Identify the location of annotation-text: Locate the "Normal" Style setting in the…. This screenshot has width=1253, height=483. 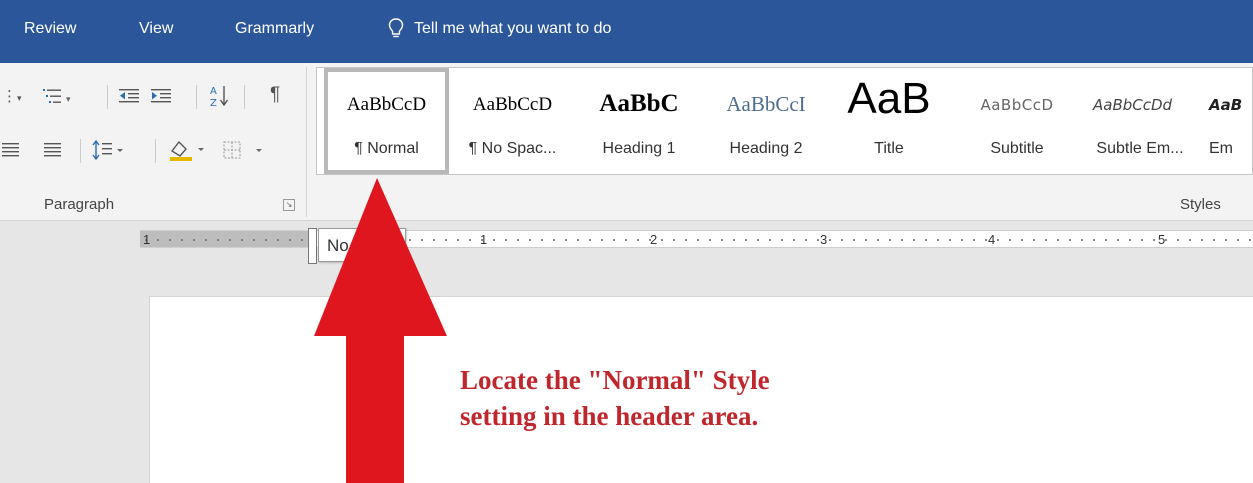
(720, 398).